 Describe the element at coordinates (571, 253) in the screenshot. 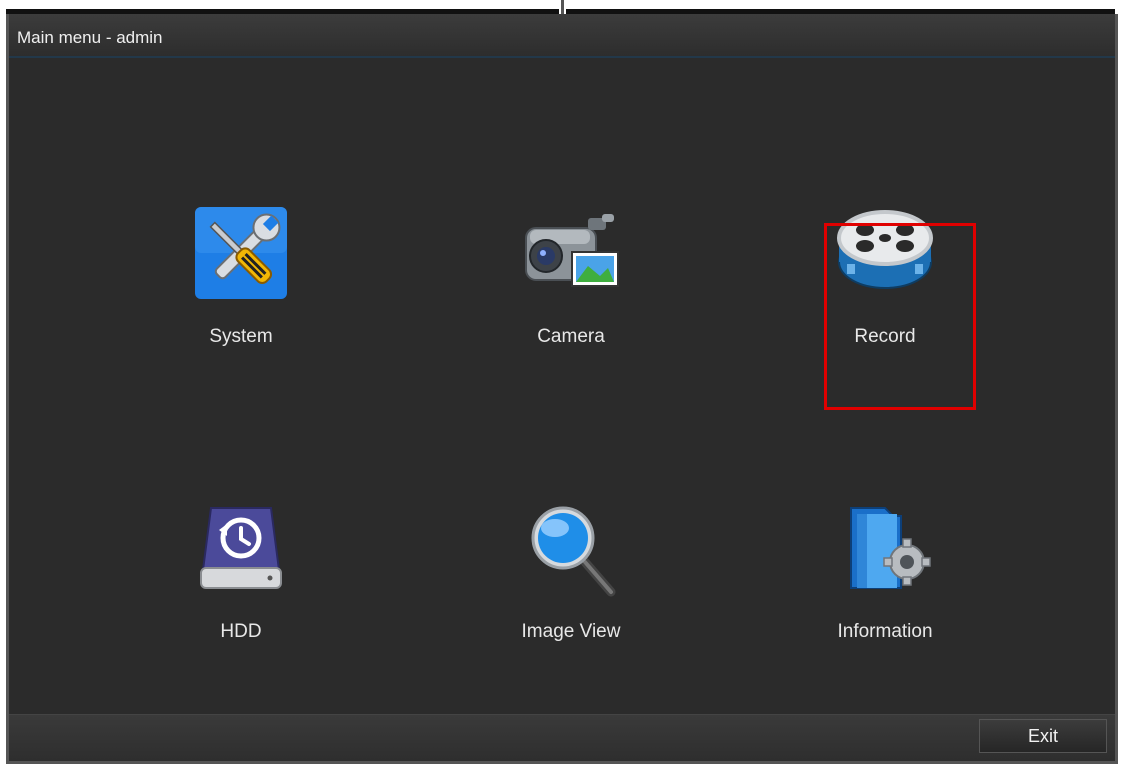

I see `camera-icon` at that location.